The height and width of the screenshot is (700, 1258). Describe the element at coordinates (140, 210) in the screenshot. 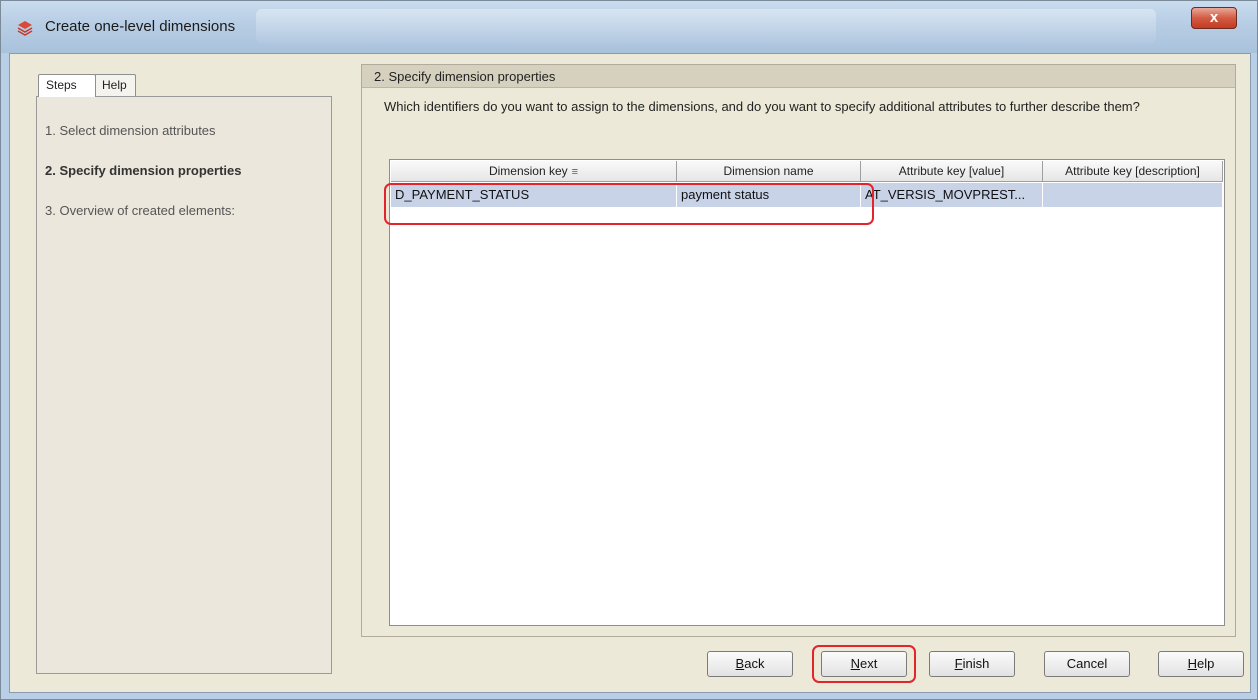

I see `step-3: 3. Overview of created elements:` at that location.